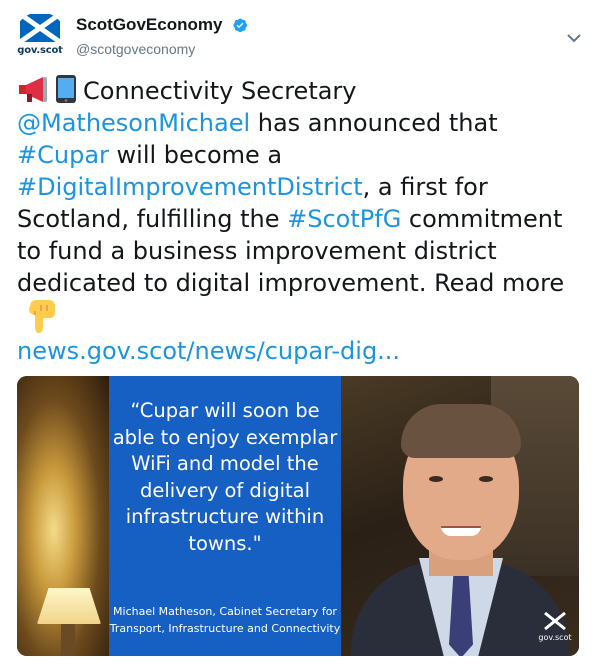  What do you see at coordinates (33, 89) in the screenshot?
I see `megaphone-icon` at bounding box center [33, 89].